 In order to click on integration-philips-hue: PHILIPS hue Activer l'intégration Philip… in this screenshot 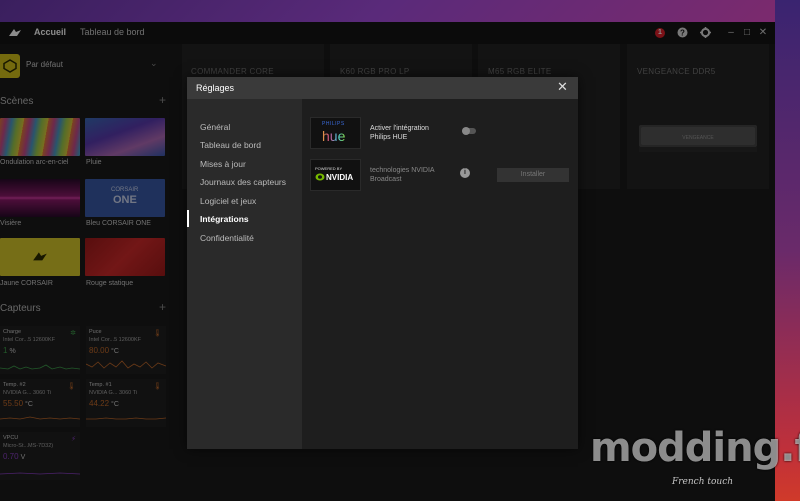, I will do `click(441, 134)`.